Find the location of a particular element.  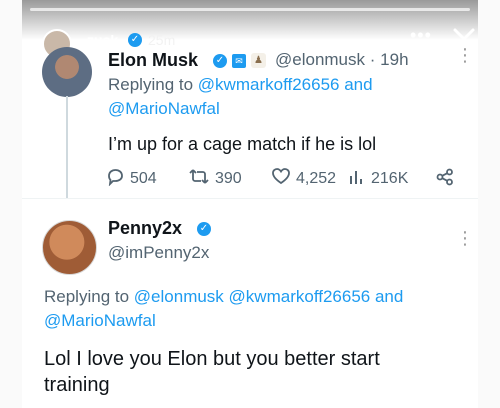

tweet-author-name: Elon Musk is located at coordinates (153, 60).